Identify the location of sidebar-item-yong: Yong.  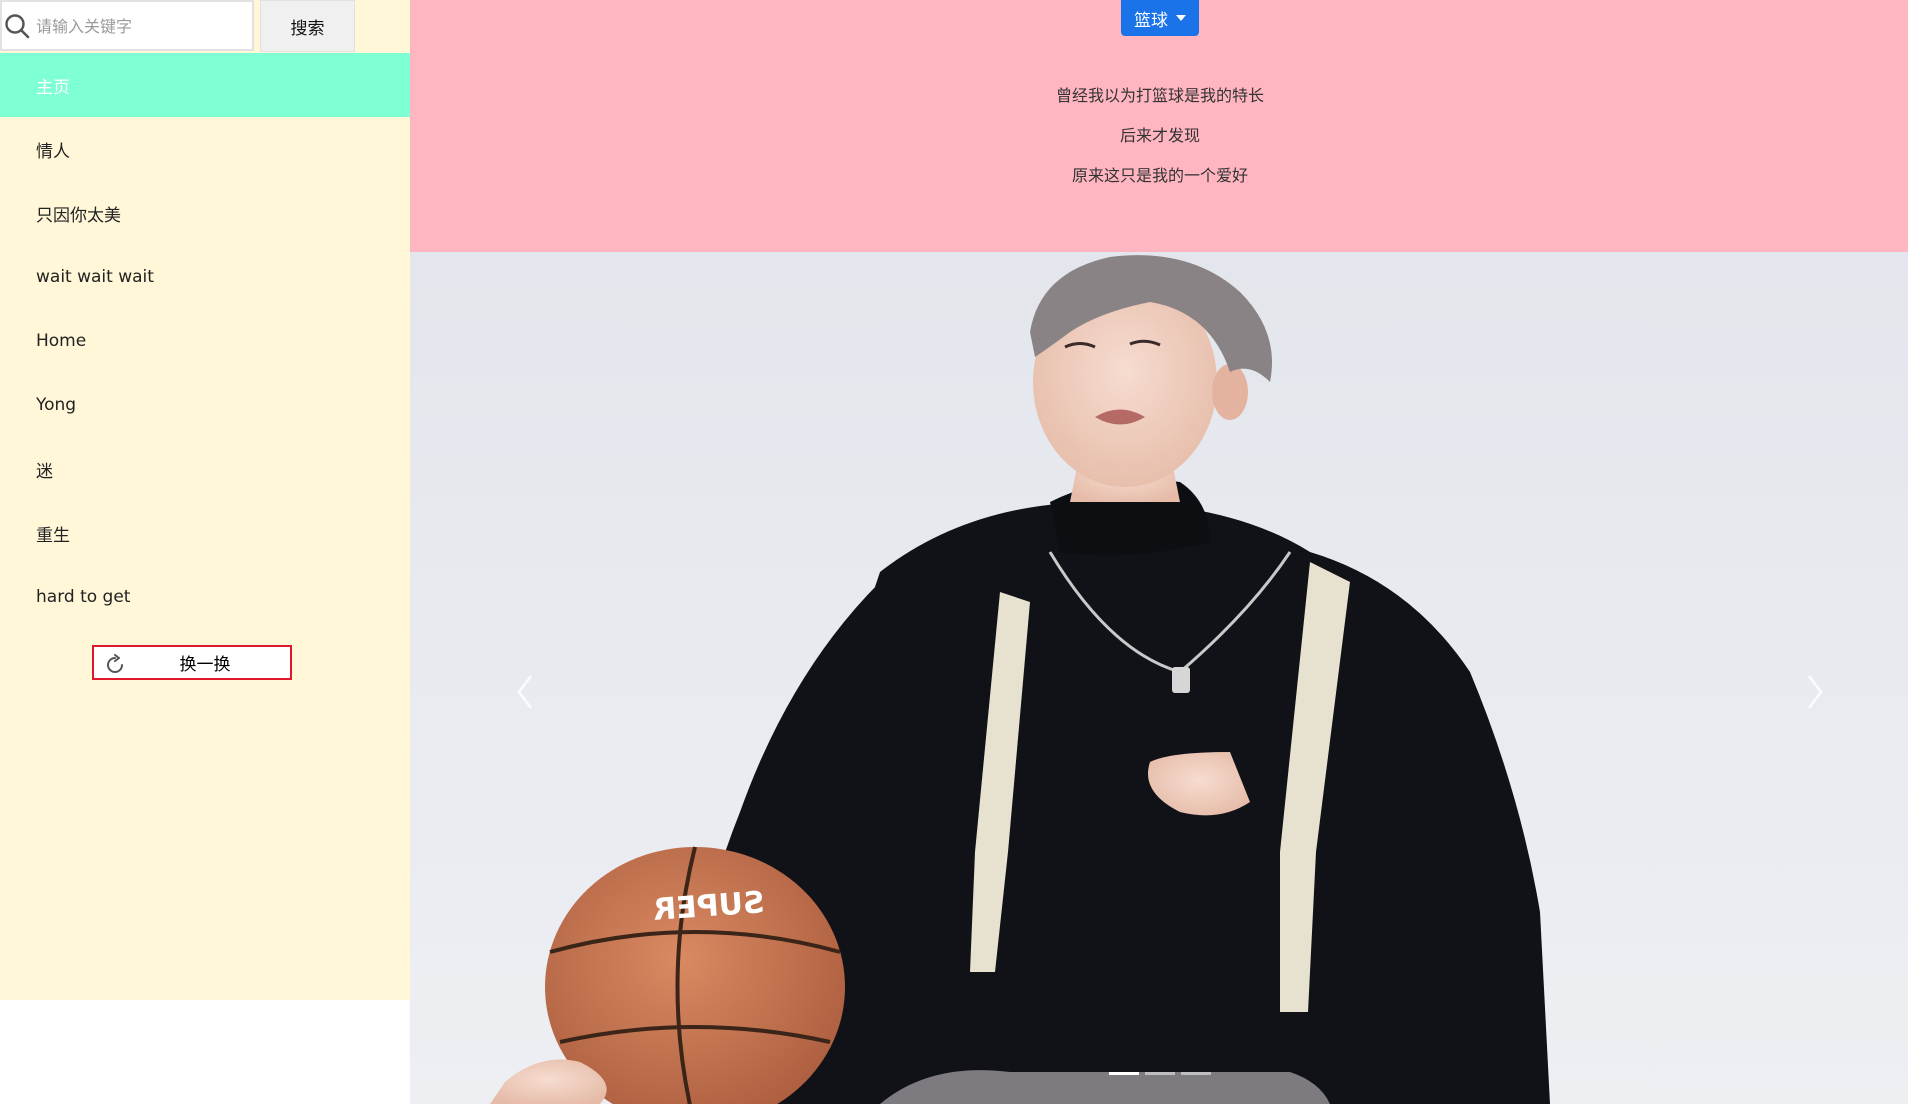
(205, 405).